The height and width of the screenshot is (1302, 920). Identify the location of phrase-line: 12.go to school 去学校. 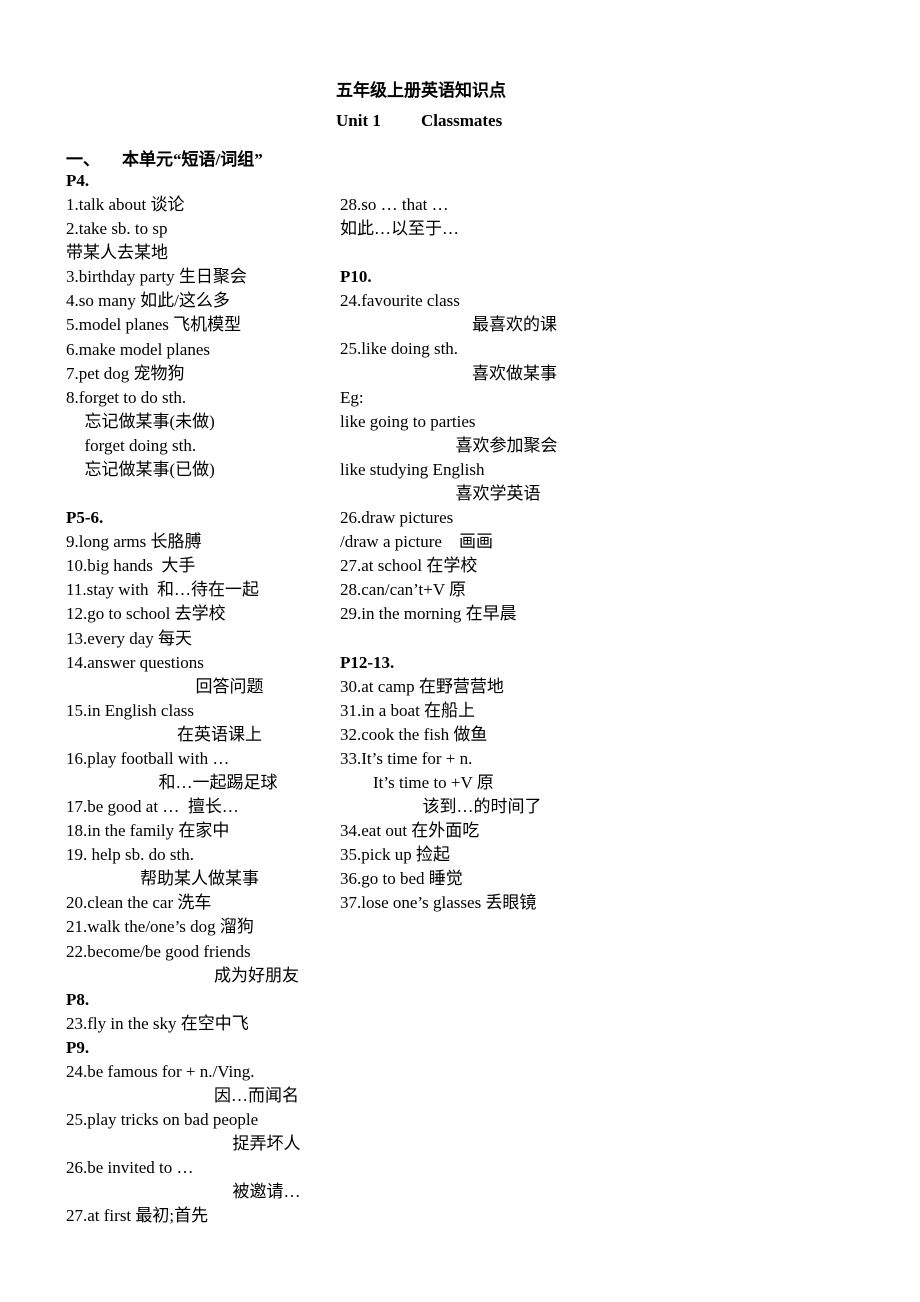
(146, 614).